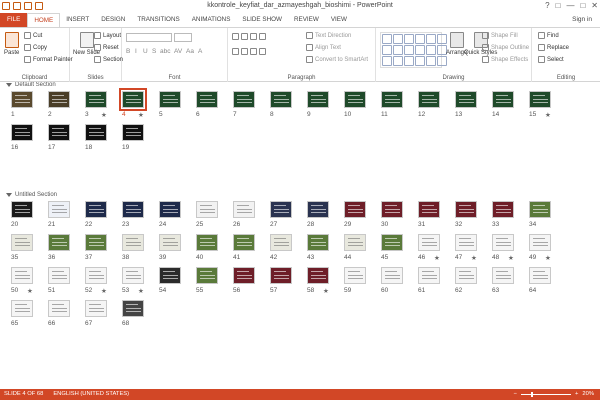  I want to click on slide-thumbnail: 53 ★, so click(133, 281).